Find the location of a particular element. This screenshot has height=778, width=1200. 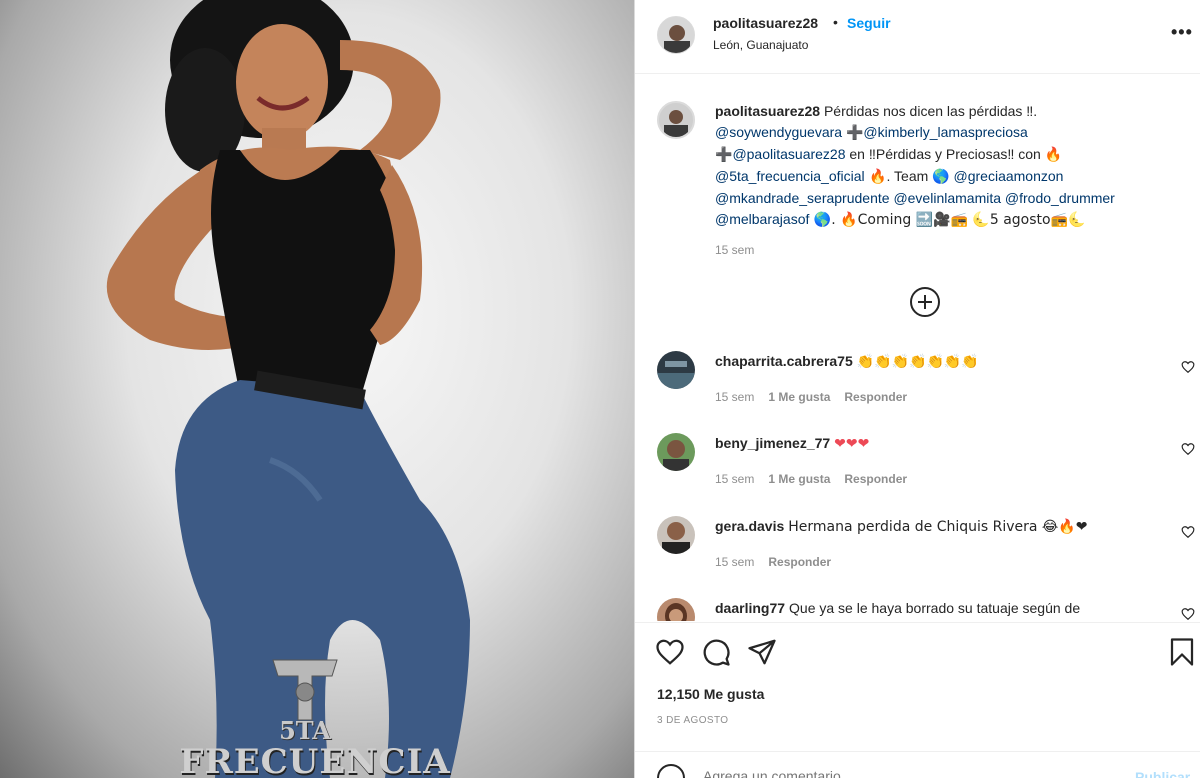

more-options-icon: ••• is located at coordinates (1182, 32).